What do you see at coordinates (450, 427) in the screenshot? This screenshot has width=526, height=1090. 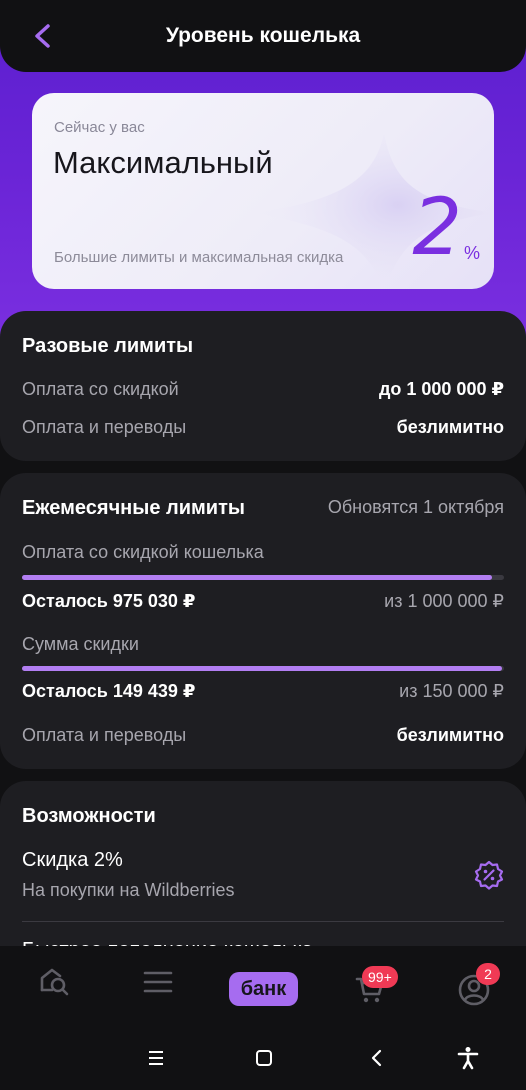 I see `transfers-value: безлимитно` at bounding box center [450, 427].